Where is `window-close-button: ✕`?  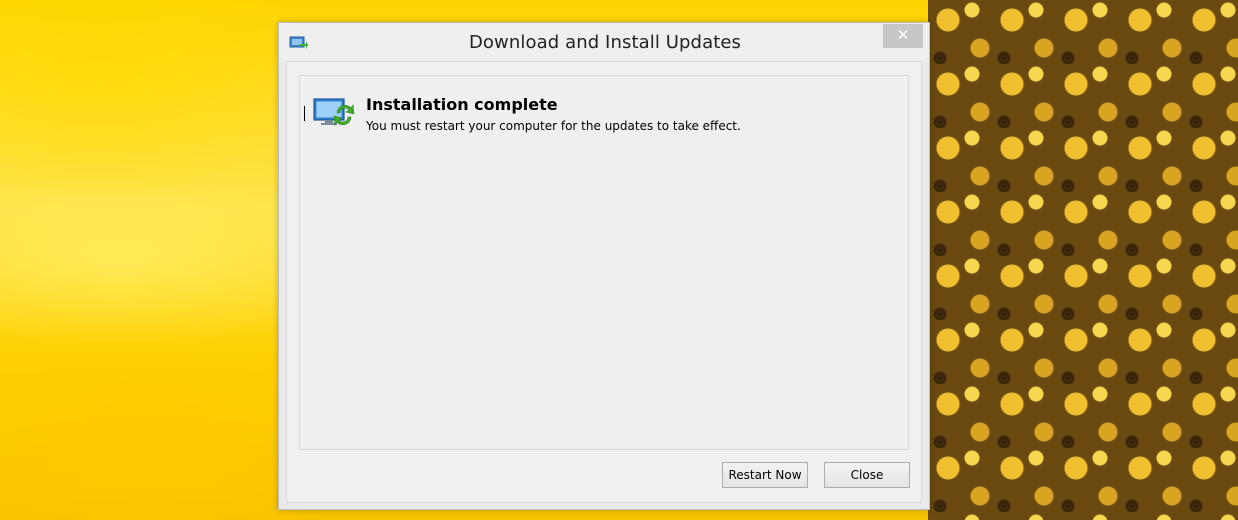
window-close-button: ✕ is located at coordinates (903, 36).